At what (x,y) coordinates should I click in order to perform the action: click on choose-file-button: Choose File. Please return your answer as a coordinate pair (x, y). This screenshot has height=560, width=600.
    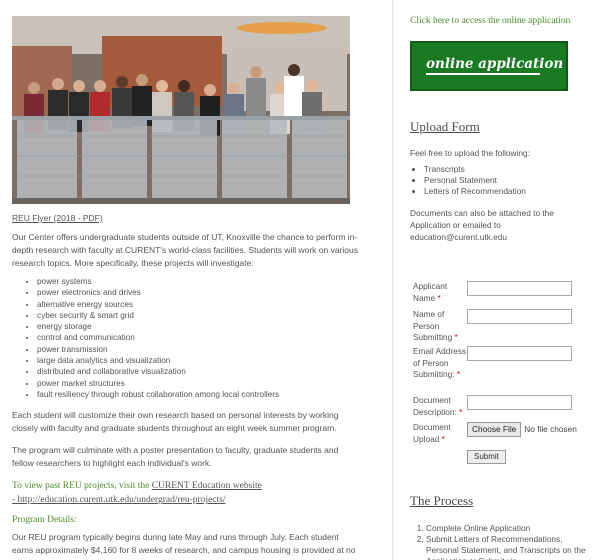
    Looking at the image, I should click on (494, 429).